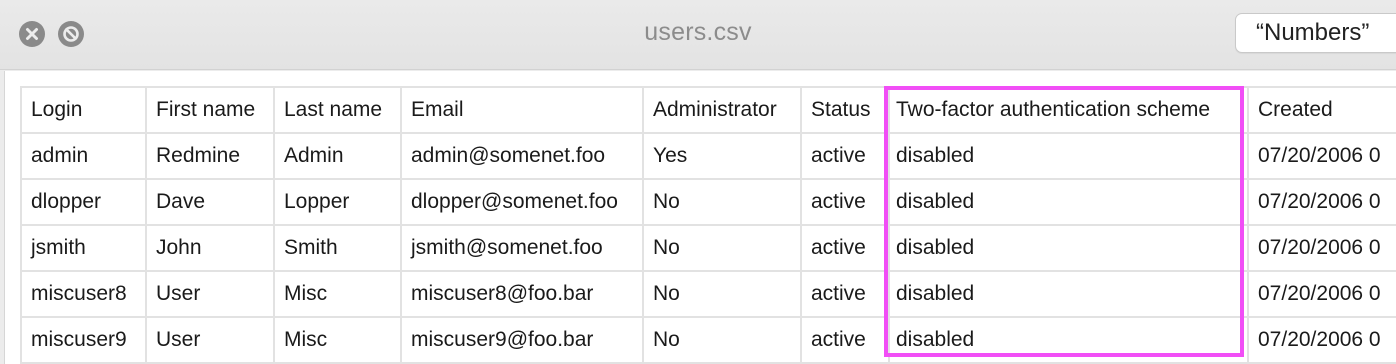 The width and height of the screenshot is (1396, 364). What do you see at coordinates (698, 32) in the screenshot?
I see `window-title: users.csv` at bounding box center [698, 32].